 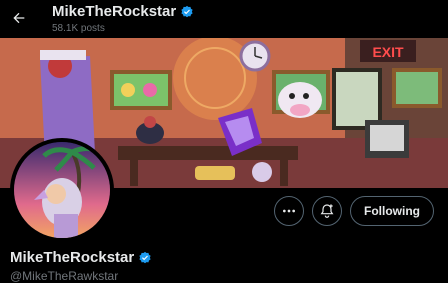 I want to click on back-button, so click(x=19, y=18).